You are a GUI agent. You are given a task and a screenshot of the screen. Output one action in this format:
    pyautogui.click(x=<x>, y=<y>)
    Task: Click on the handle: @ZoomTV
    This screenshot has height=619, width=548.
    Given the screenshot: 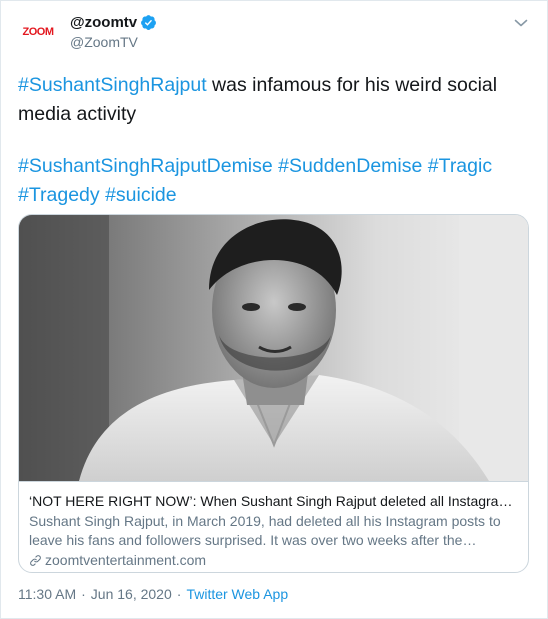 What is the action you would take?
    pyautogui.click(x=113, y=42)
    